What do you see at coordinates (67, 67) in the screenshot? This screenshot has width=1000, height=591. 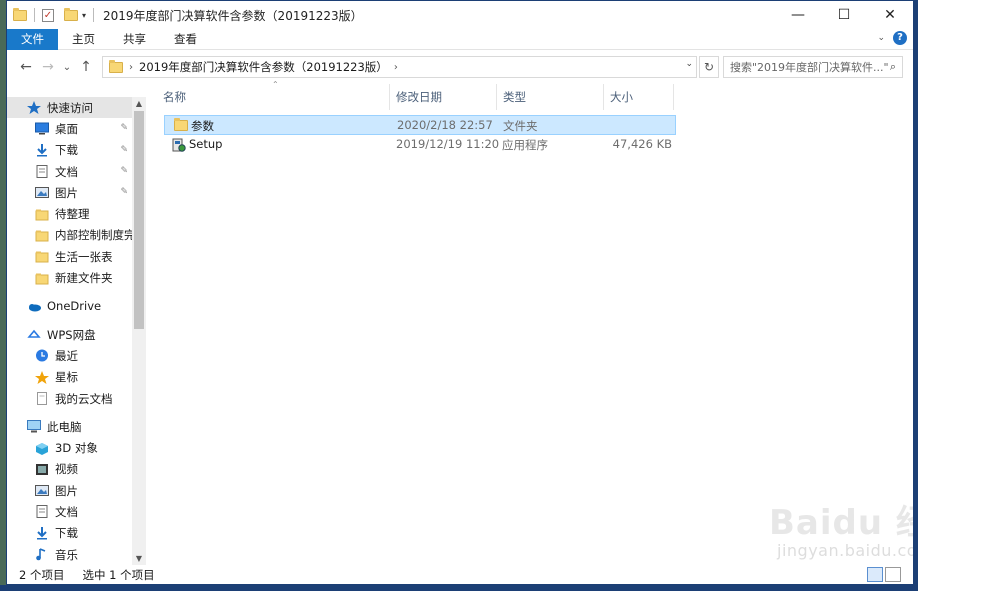 I see `recent-locations-button: ⌄` at bounding box center [67, 67].